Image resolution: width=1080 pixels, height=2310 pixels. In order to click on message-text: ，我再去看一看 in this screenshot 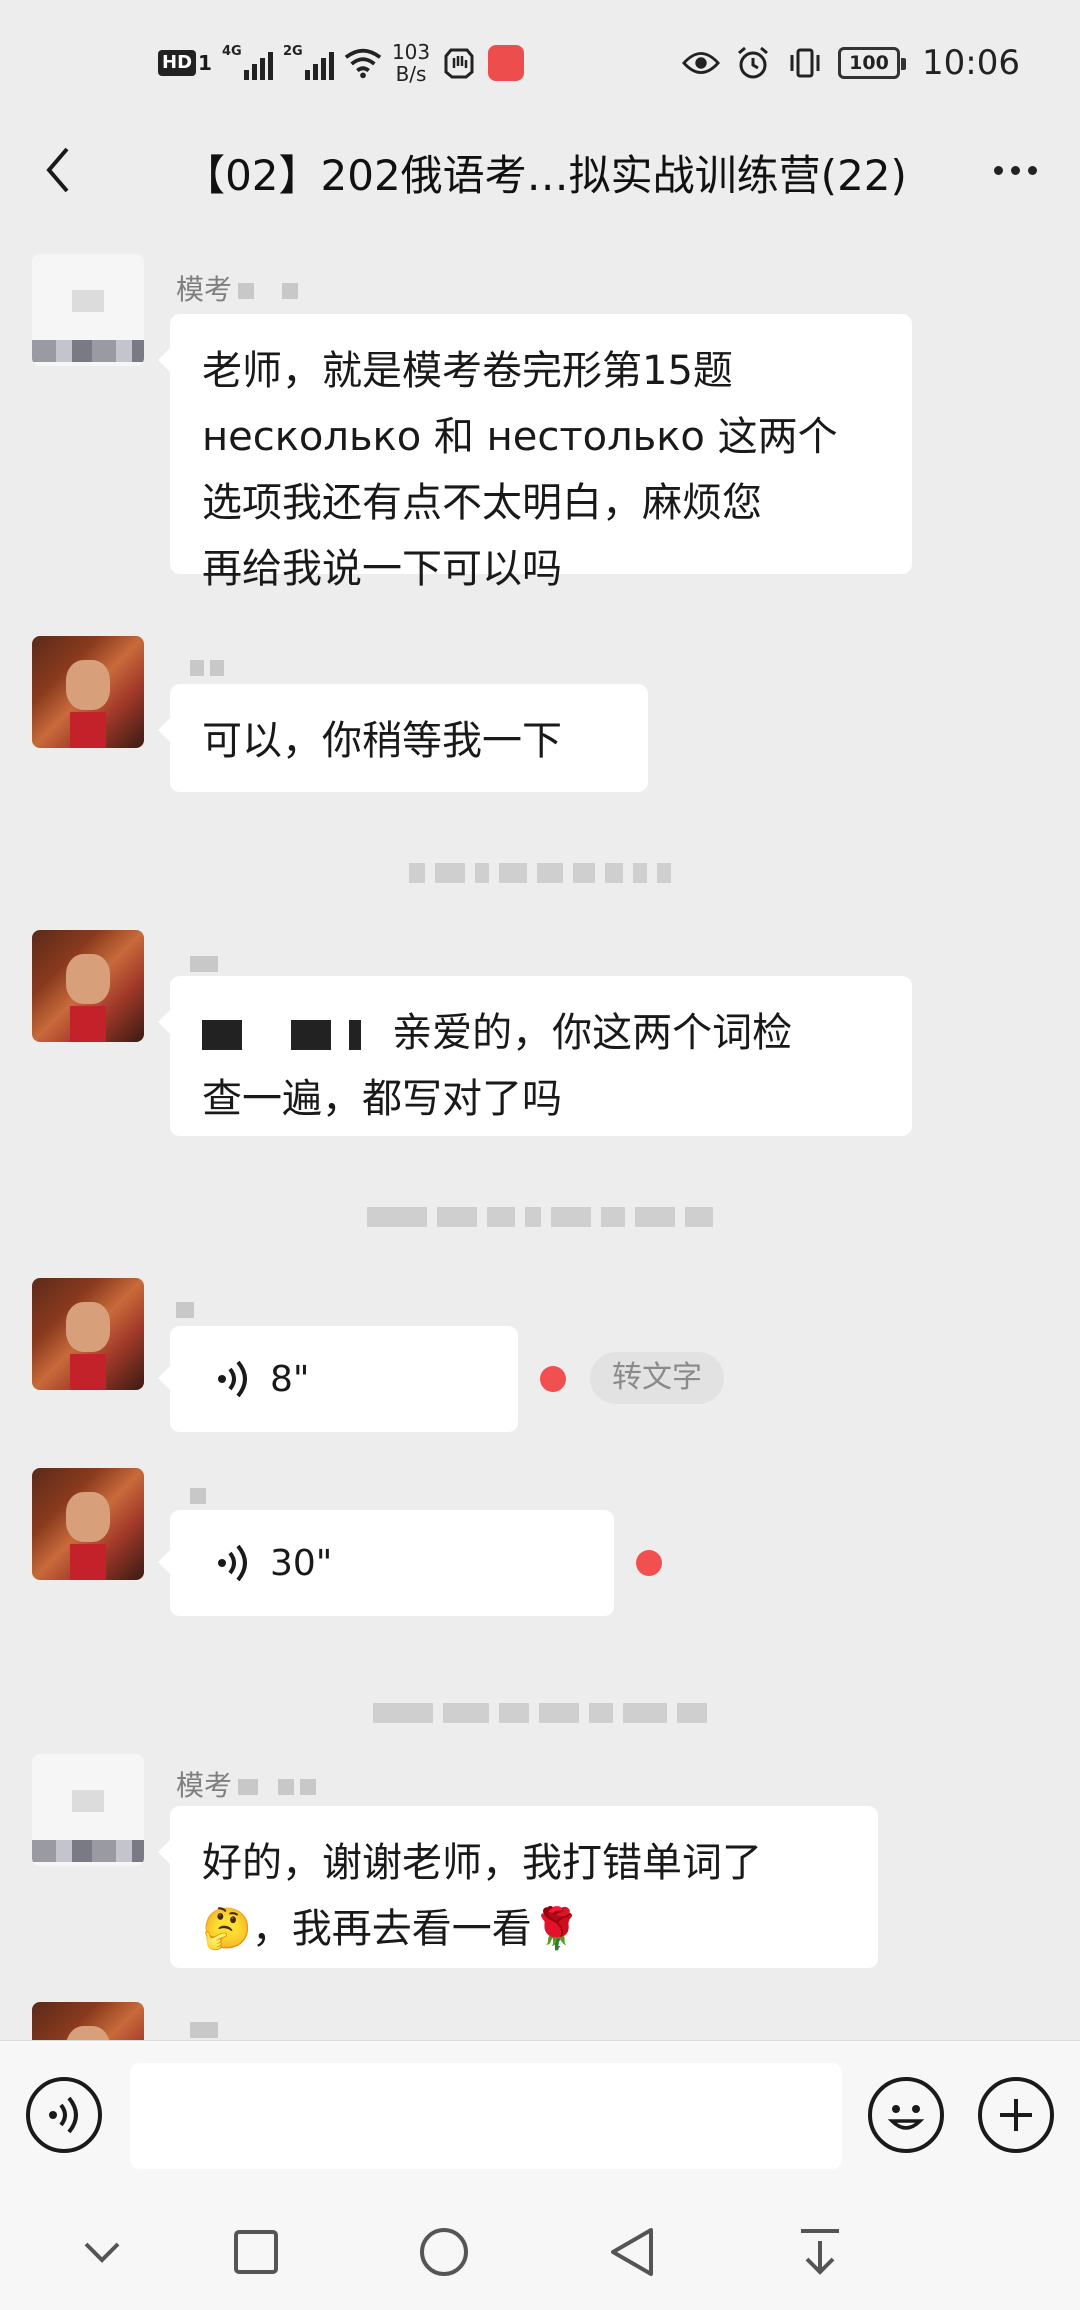, I will do `click(391, 1929)`.